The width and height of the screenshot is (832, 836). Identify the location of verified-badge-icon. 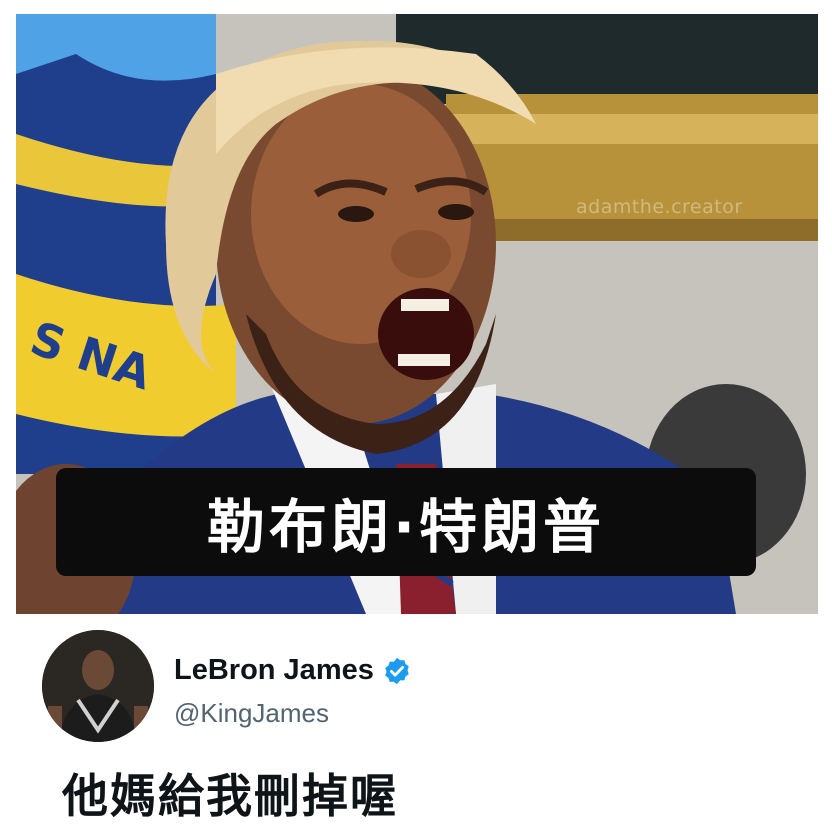
(397, 671).